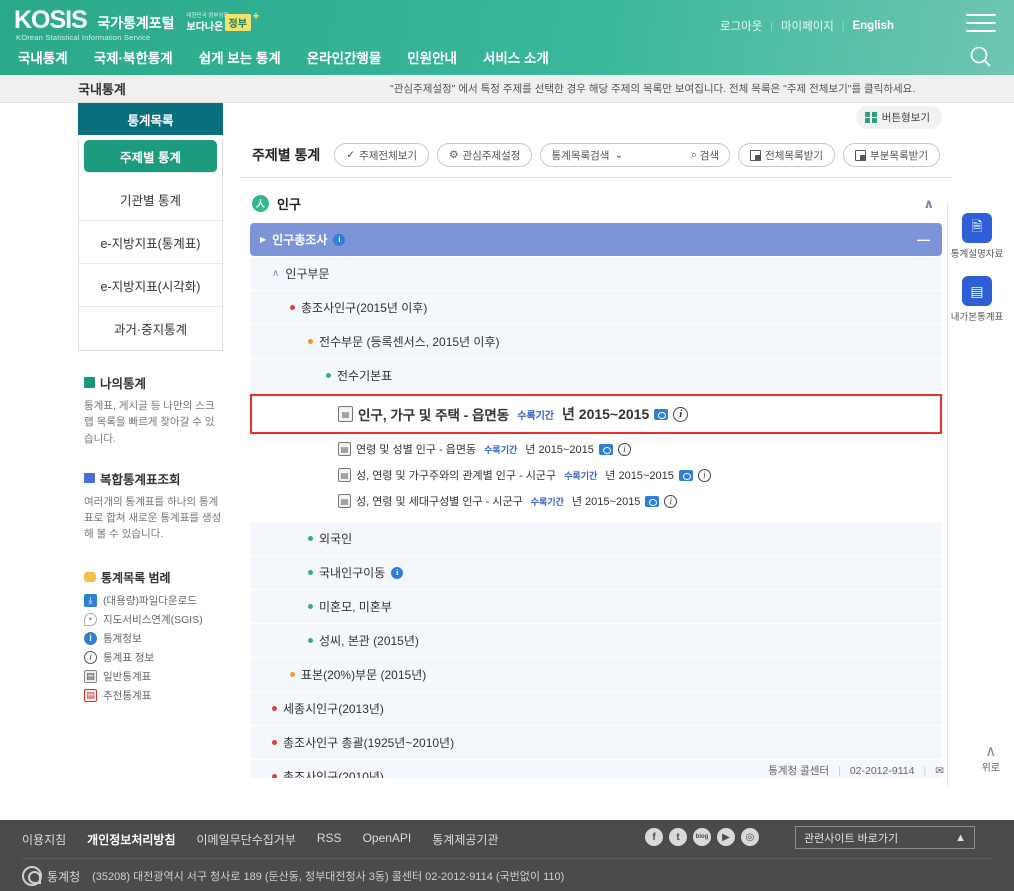 The height and width of the screenshot is (891, 1014). I want to click on mail-icon: ✉, so click(939, 771).